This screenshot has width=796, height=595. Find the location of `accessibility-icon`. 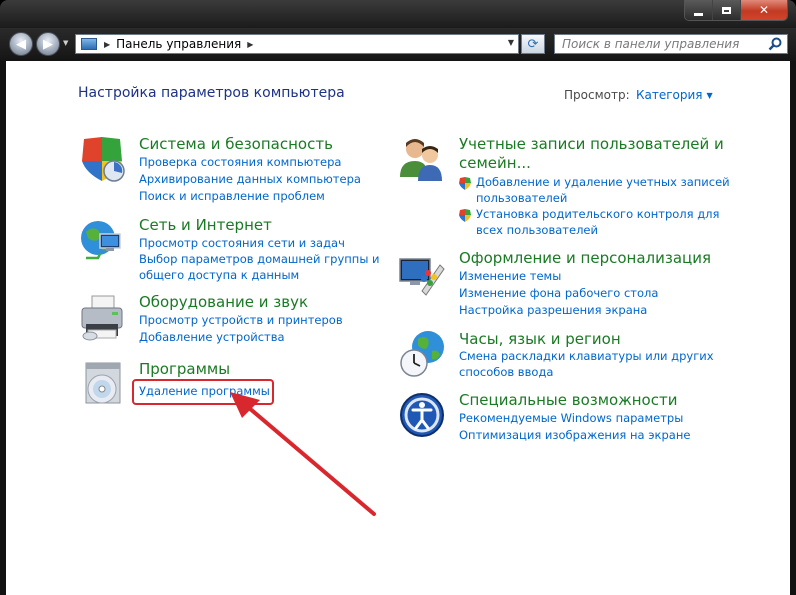

accessibility-icon is located at coordinates (422, 415).